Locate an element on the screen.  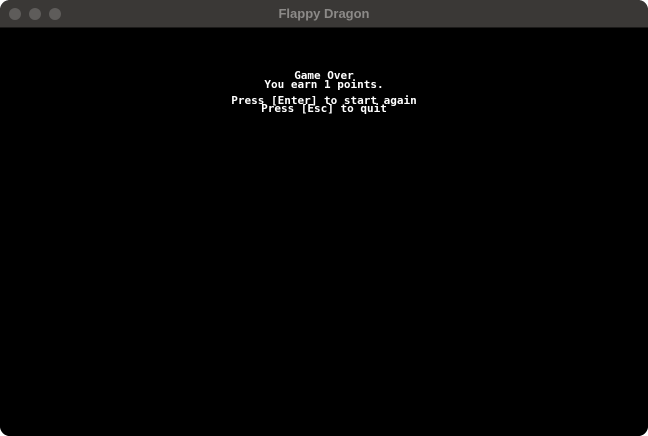
title-bar: Flappy Dragon is located at coordinates (324, 14).